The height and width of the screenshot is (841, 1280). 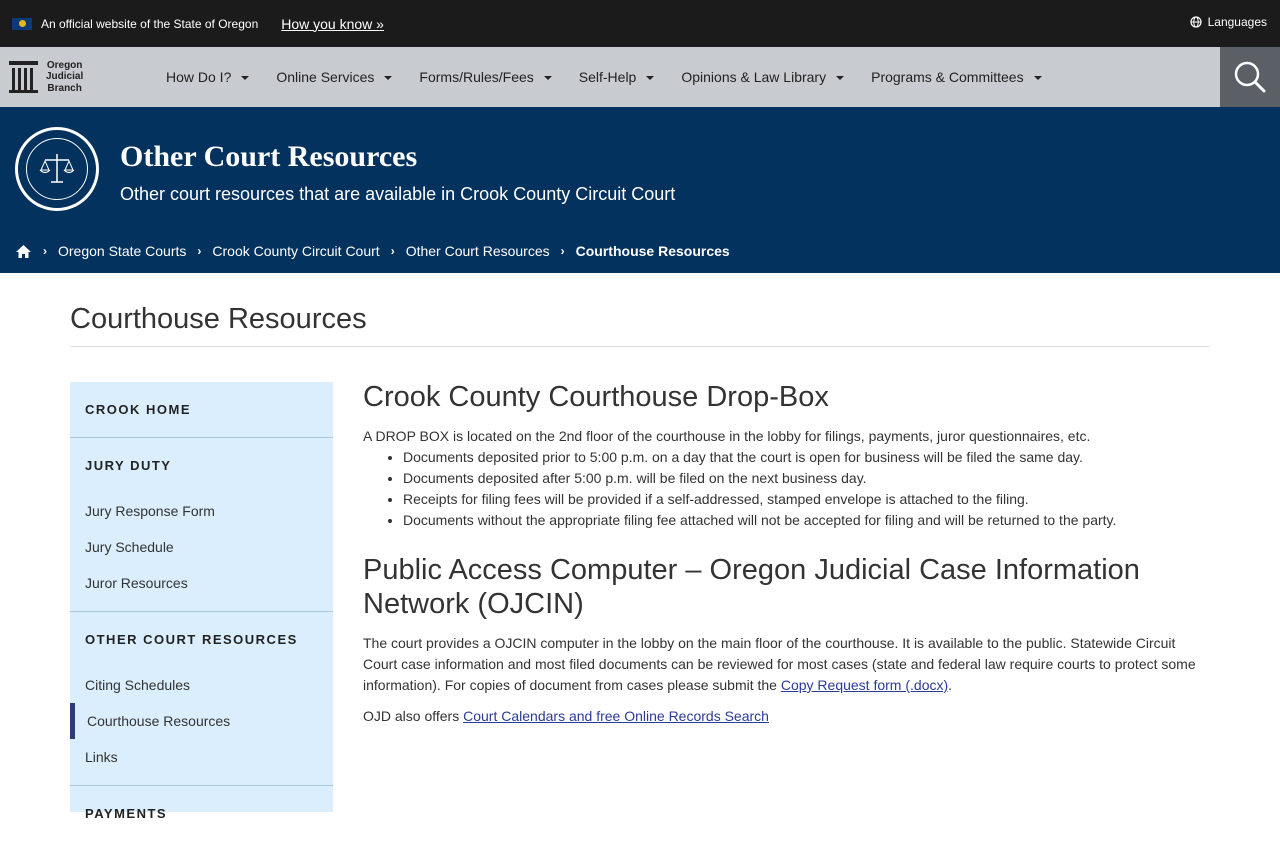 What do you see at coordinates (295, 251) in the screenshot?
I see `breadcrumb-crook-county: Crook County Circuit Court` at bounding box center [295, 251].